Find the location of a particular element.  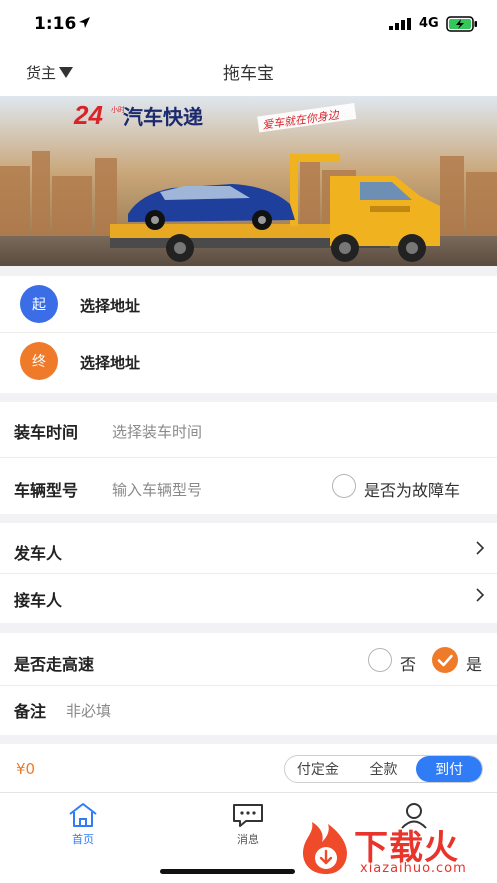

pay-on-delivery-option: 到付 is located at coordinates (449, 769).